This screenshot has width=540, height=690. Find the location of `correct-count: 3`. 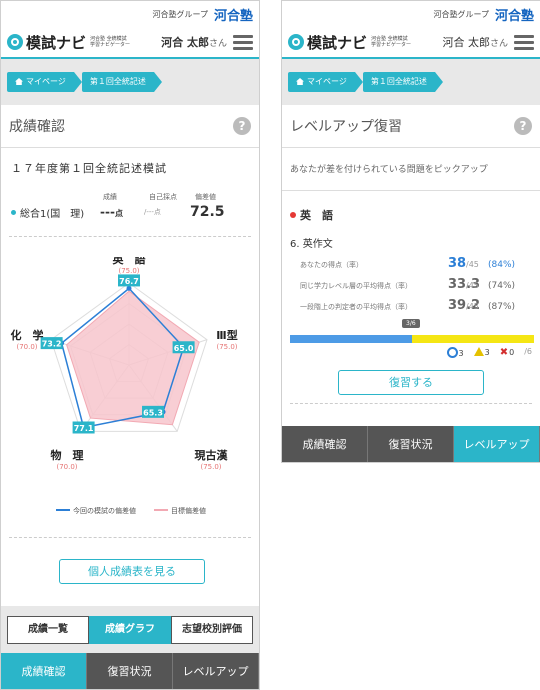

correct-count: 3 is located at coordinates (455, 352).